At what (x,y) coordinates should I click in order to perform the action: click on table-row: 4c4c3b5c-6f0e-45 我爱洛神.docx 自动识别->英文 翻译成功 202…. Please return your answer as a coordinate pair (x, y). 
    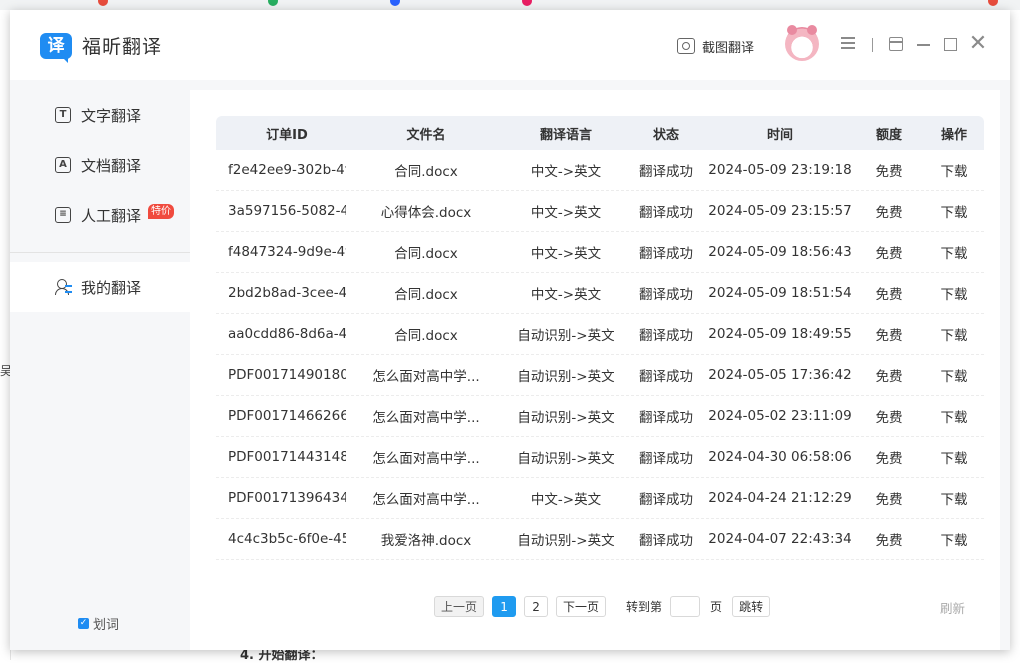
    Looking at the image, I should click on (600, 539).